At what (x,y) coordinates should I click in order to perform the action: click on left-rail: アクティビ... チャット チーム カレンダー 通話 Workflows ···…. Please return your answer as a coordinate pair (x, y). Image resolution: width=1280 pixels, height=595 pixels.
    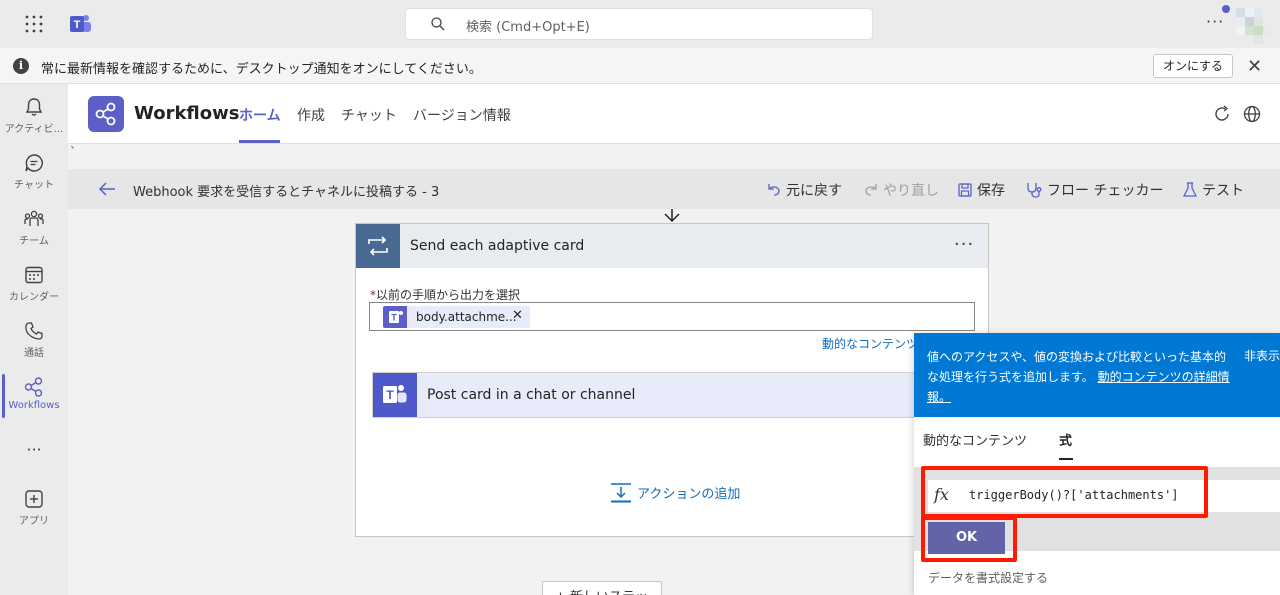
    Looking at the image, I should click on (34, 339).